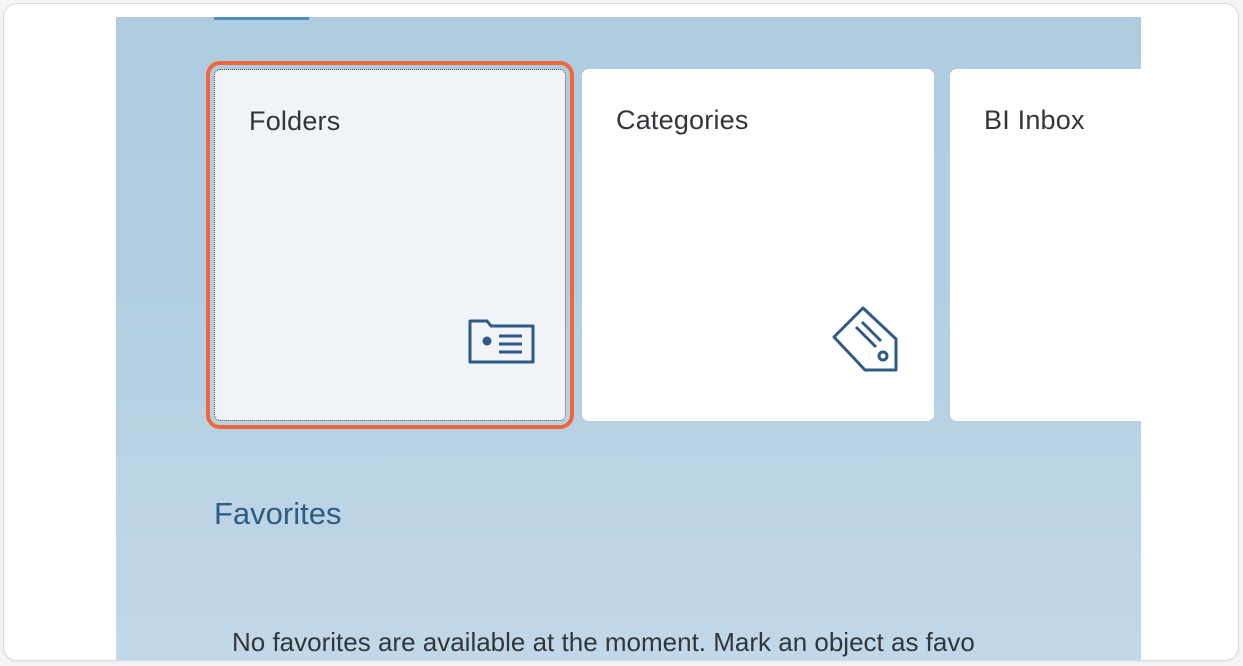  I want to click on favorites-heading: Favorites, so click(278, 513).